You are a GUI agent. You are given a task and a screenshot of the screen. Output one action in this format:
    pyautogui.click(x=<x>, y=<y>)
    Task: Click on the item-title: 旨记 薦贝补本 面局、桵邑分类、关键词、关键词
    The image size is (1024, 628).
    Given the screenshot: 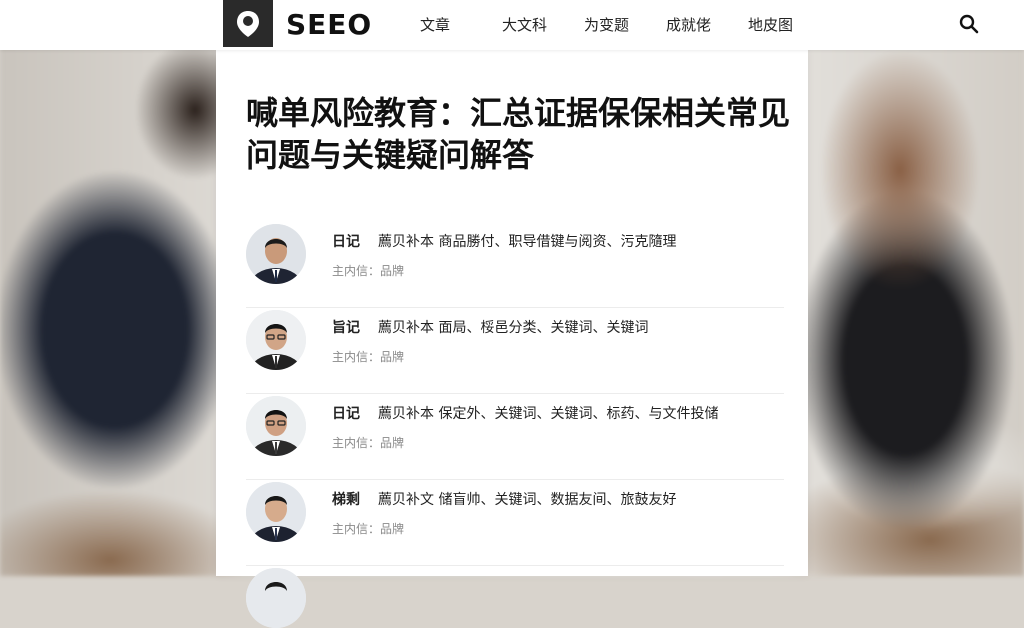 What is the action you would take?
    pyautogui.click(x=490, y=327)
    